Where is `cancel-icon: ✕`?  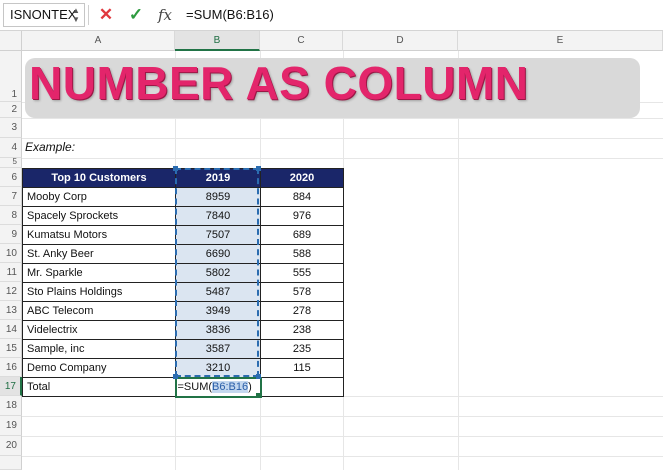
cancel-icon: ✕ is located at coordinates (106, 15).